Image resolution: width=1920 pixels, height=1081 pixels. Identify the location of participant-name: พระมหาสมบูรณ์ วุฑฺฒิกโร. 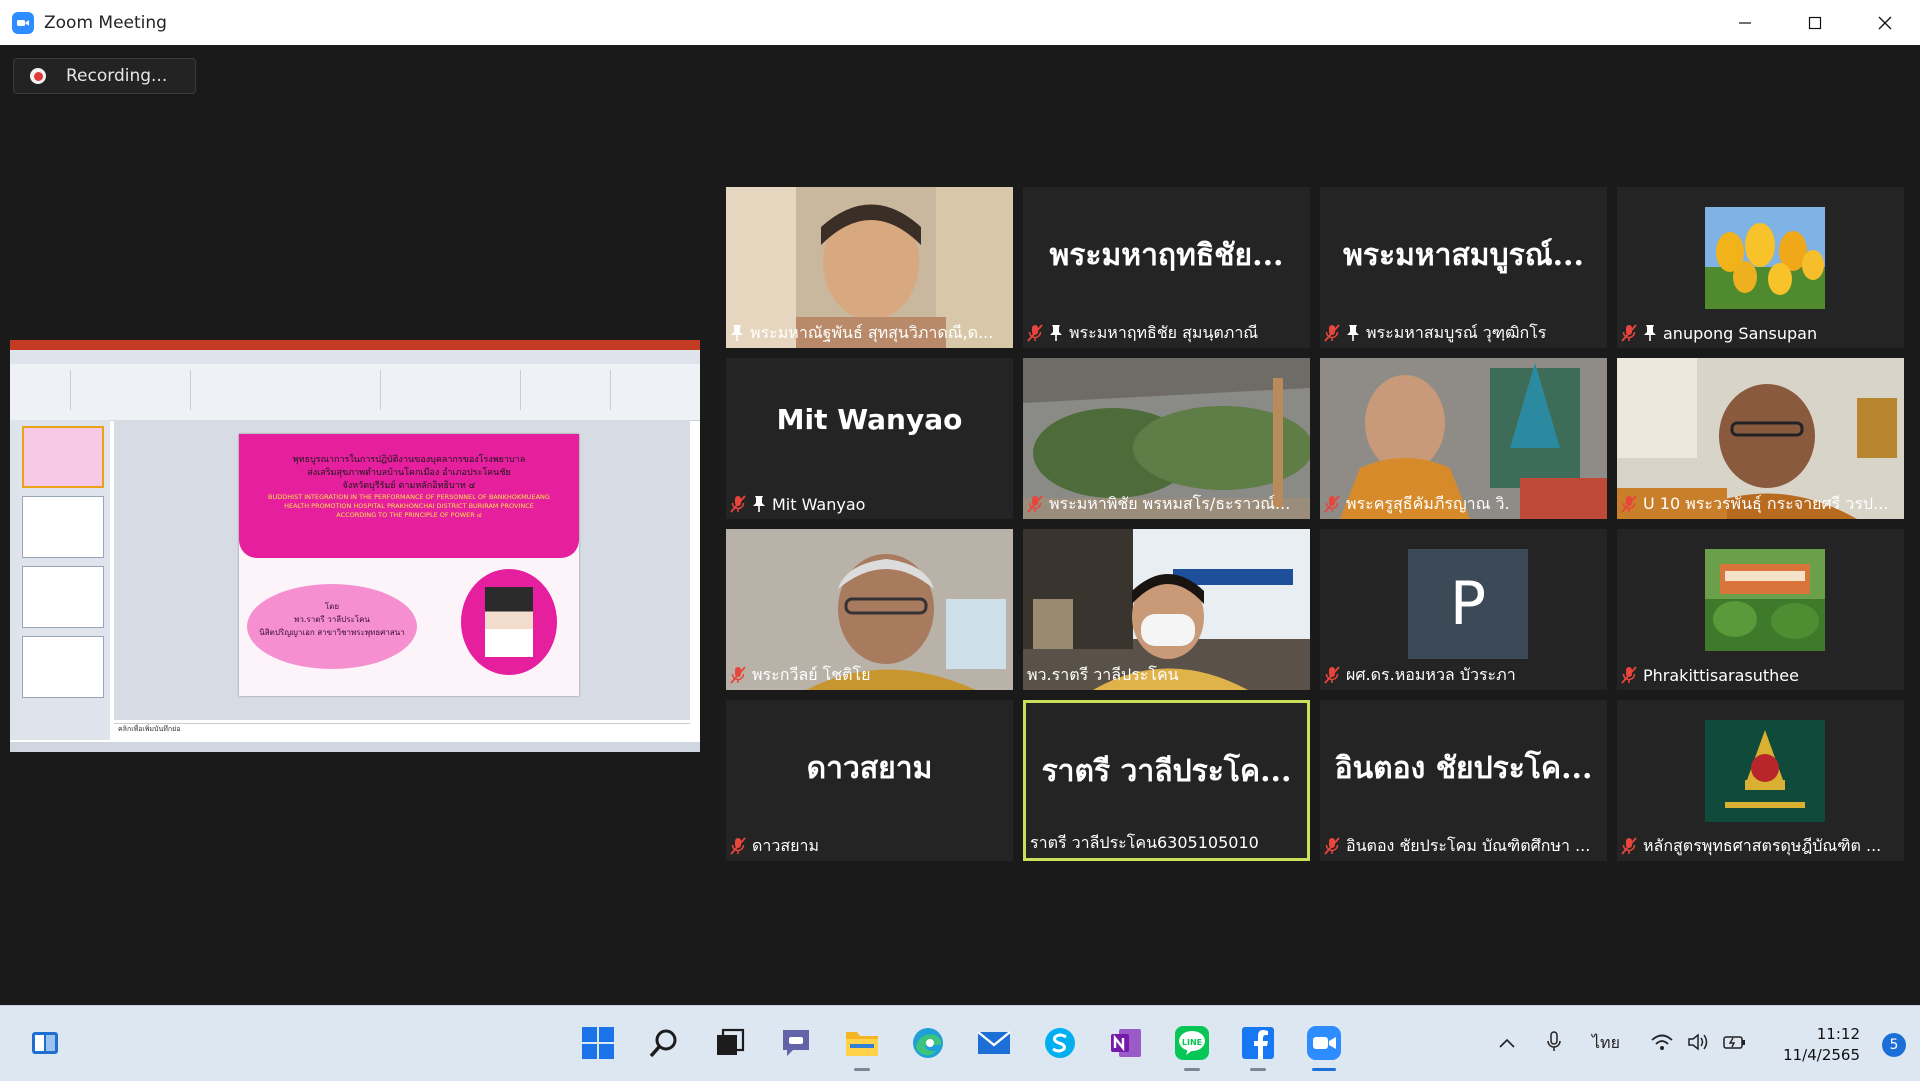
(1456, 332).